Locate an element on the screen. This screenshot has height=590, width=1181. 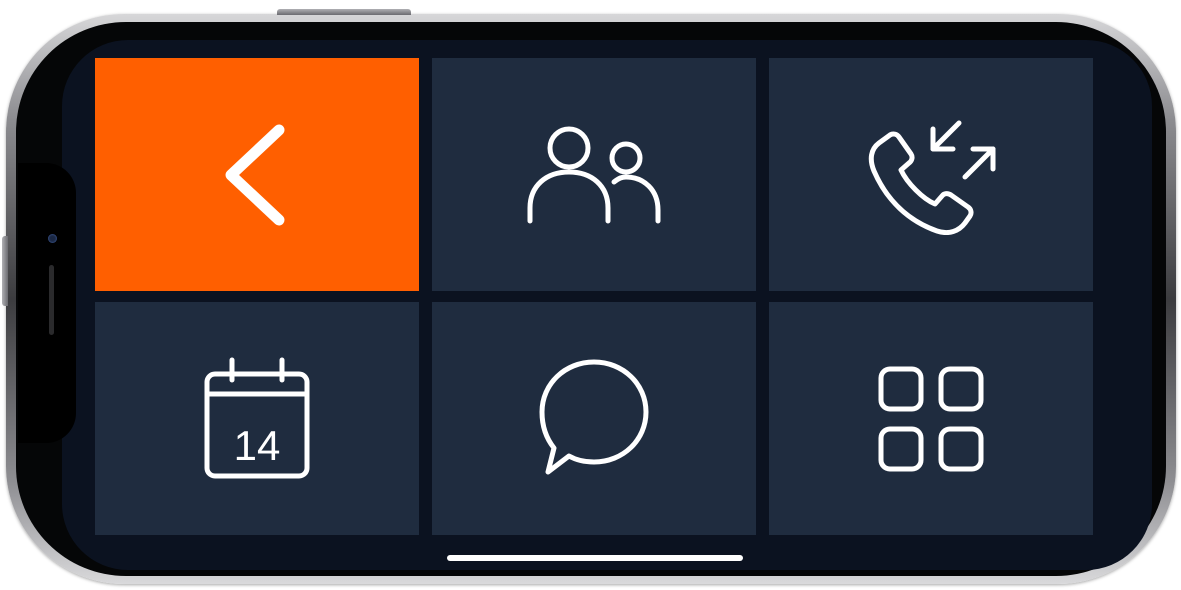
messages-icon is located at coordinates (594, 417).